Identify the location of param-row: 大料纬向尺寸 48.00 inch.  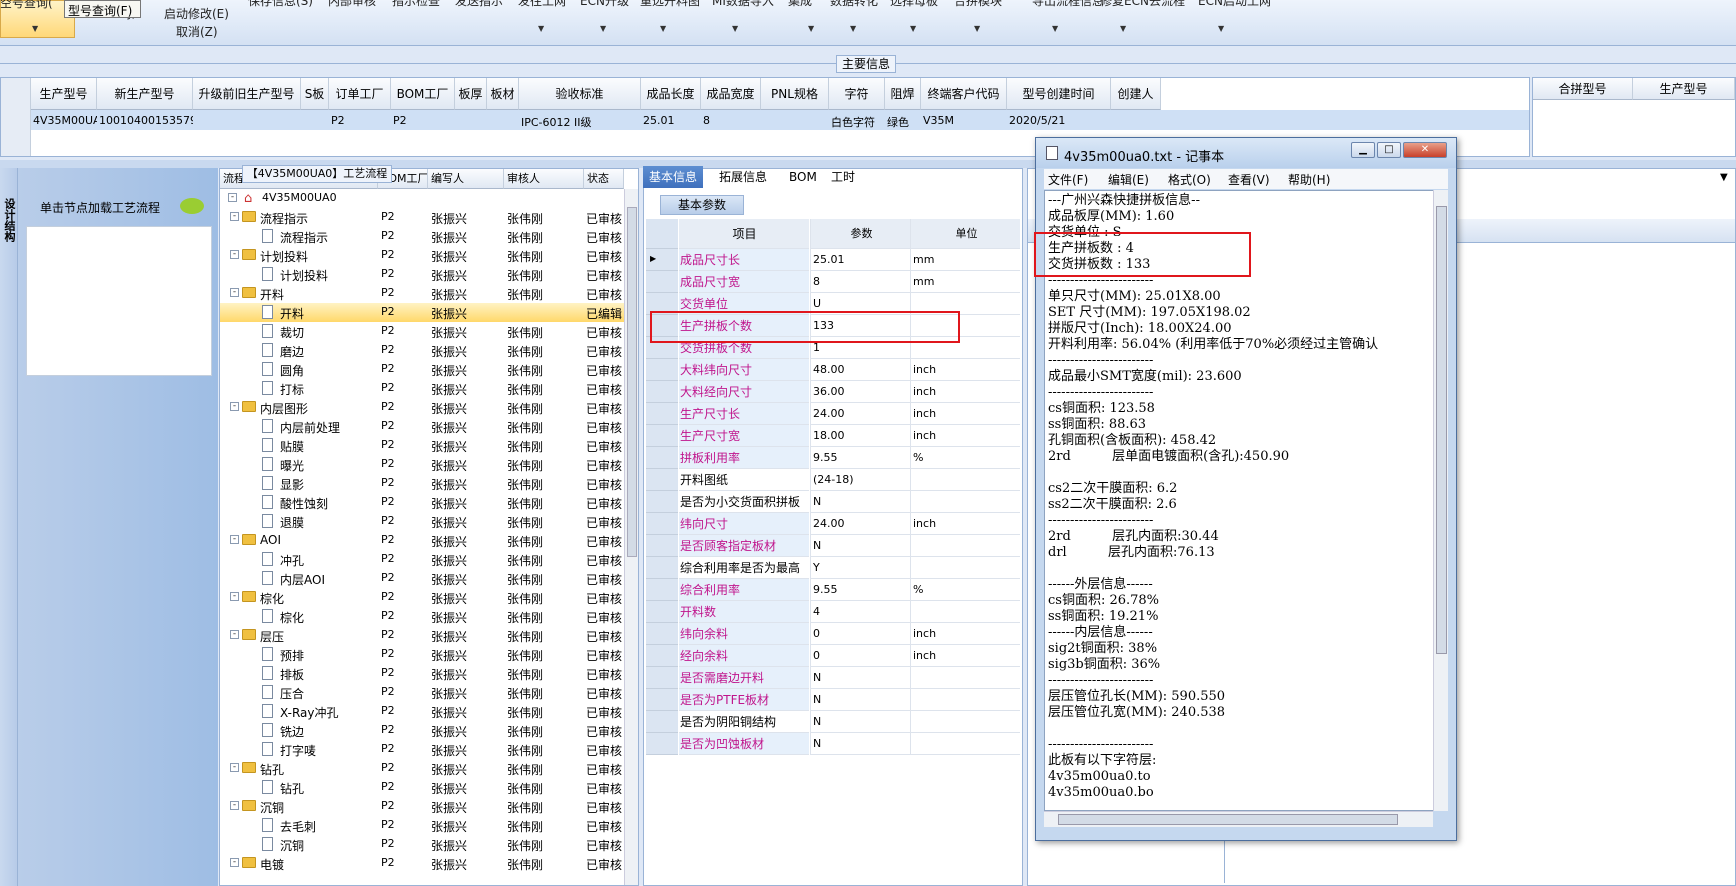
(833, 370).